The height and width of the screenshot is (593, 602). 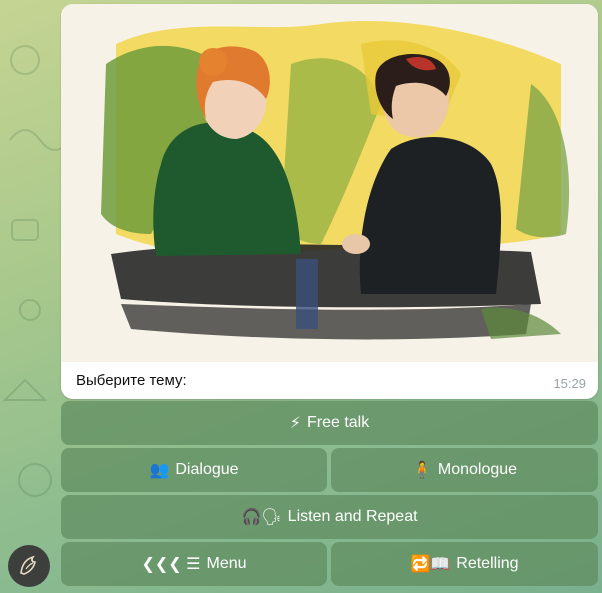 I want to click on dialogue-button: 👥 Dialogue, so click(x=194, y=470).